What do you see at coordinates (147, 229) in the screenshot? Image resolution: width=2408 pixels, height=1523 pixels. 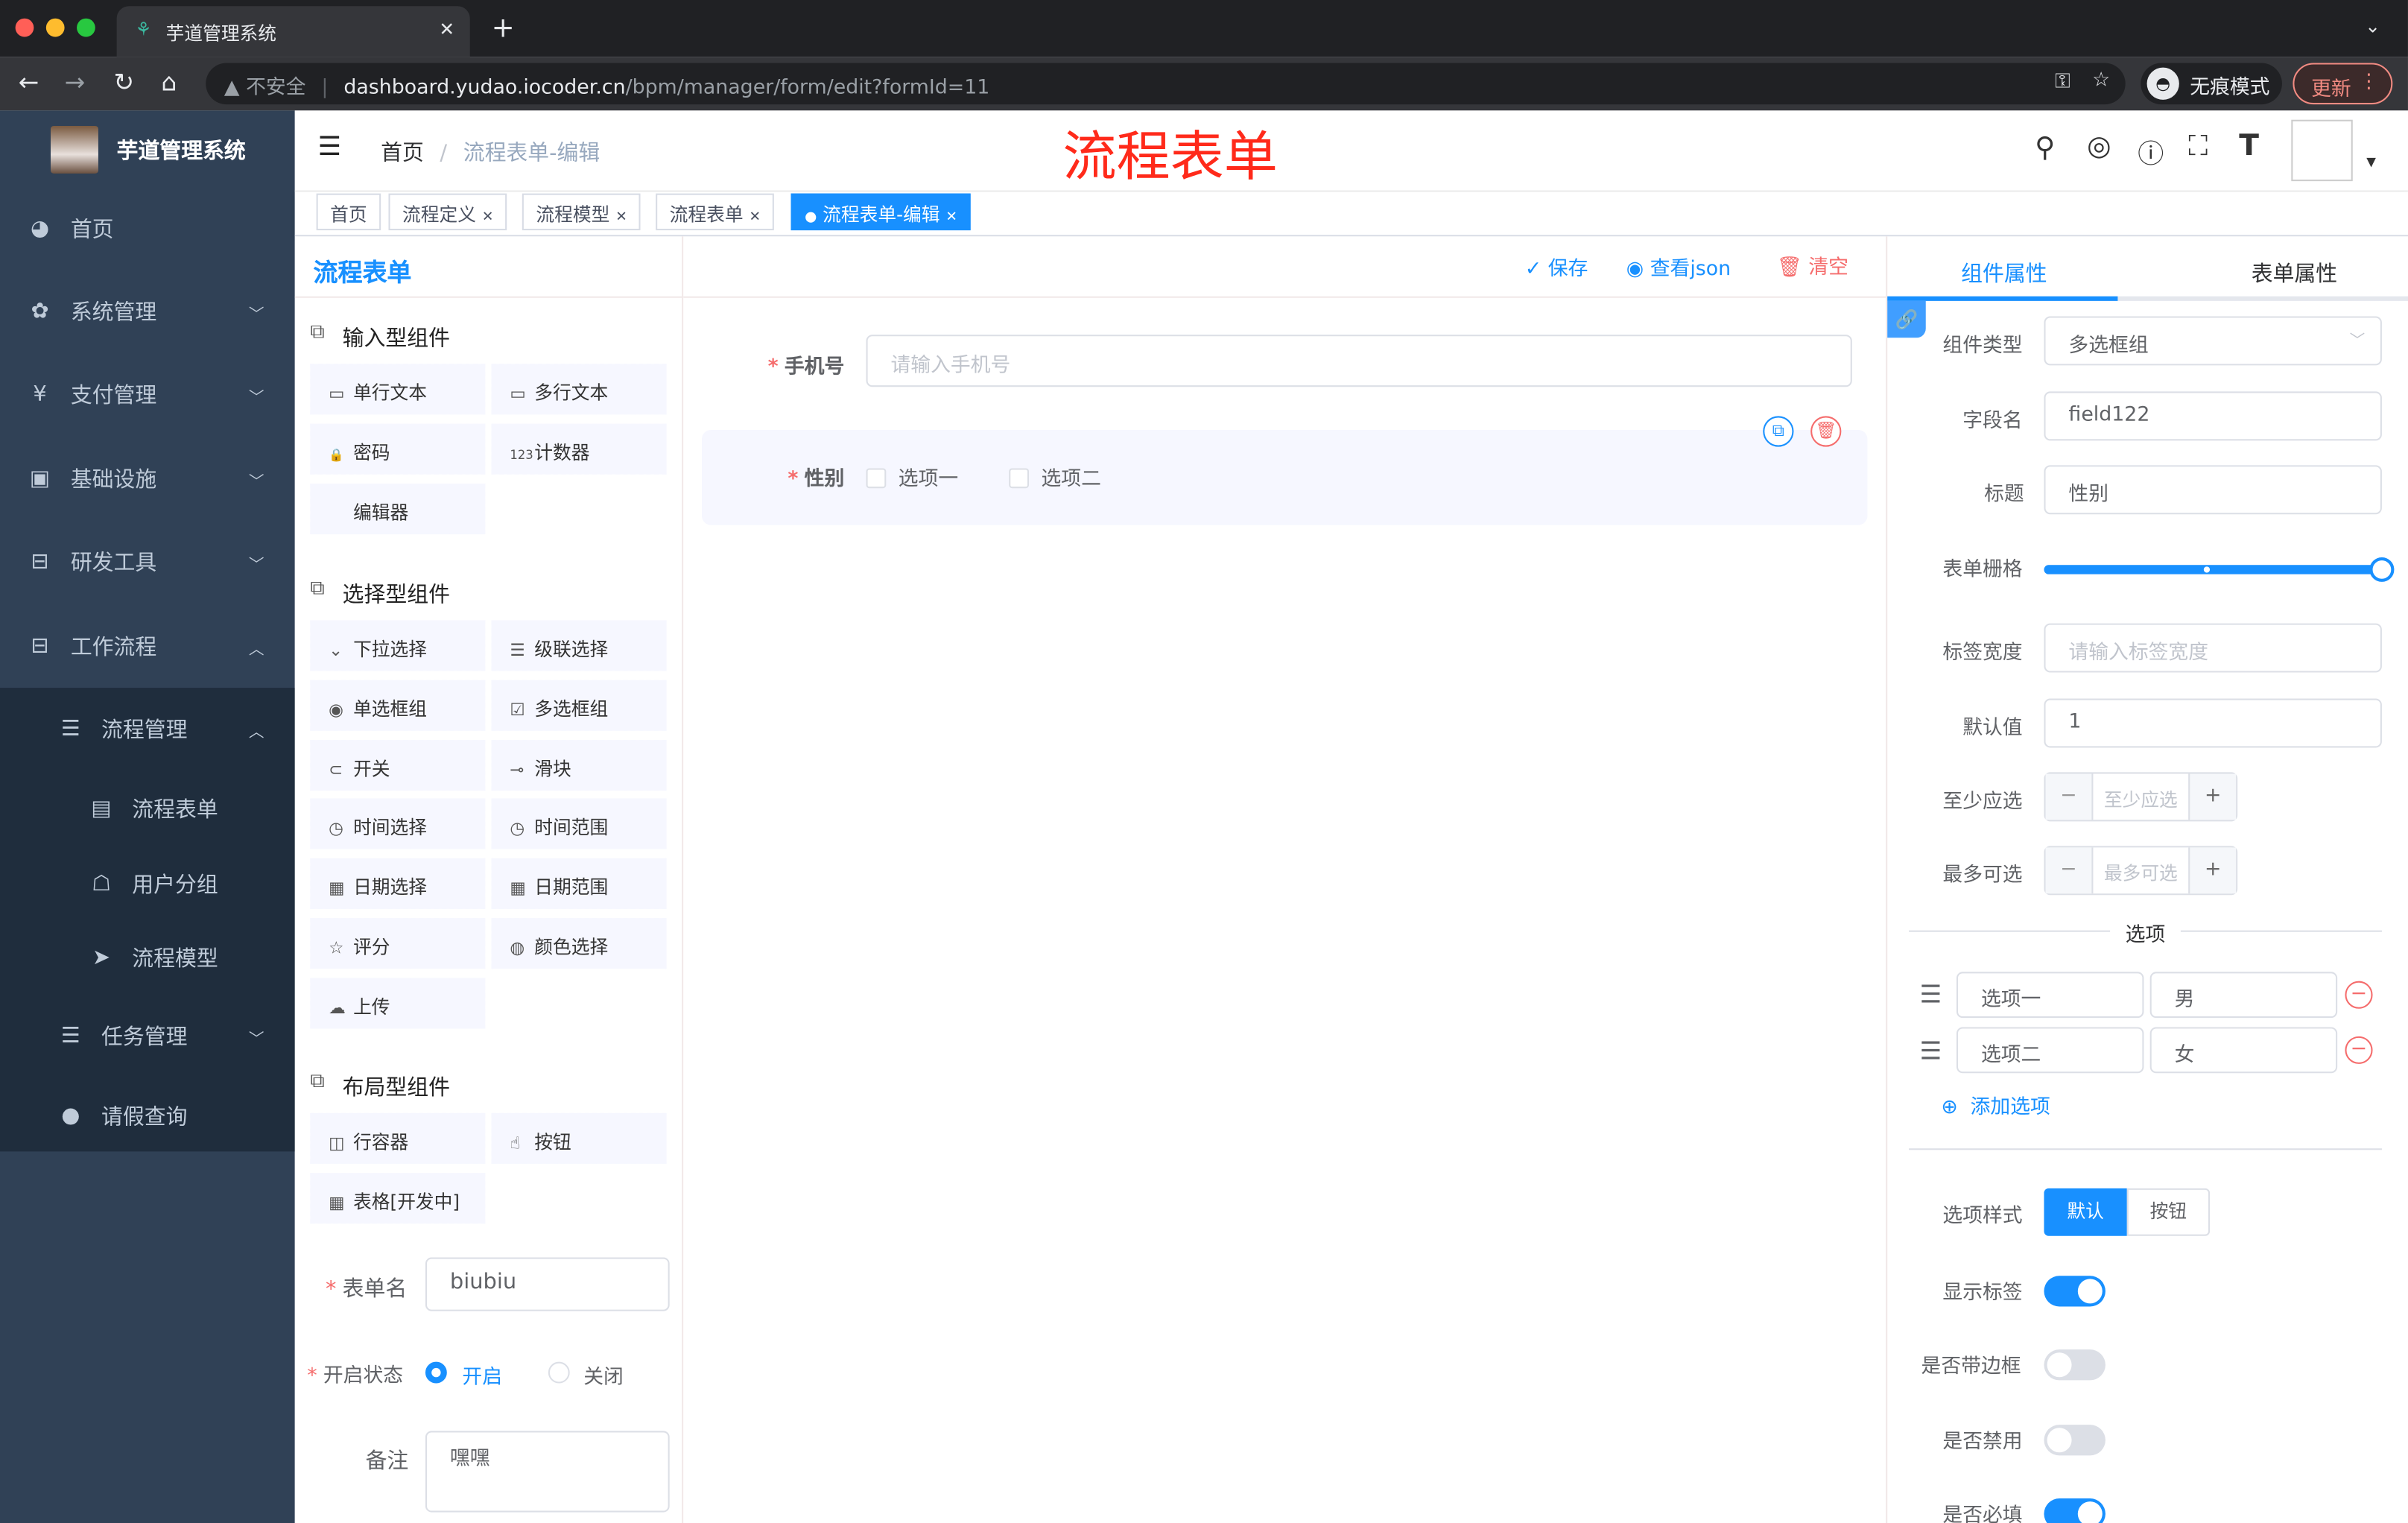 I see `sidebar-item-home: ◕ 首页` at bounding box center [147, 229].